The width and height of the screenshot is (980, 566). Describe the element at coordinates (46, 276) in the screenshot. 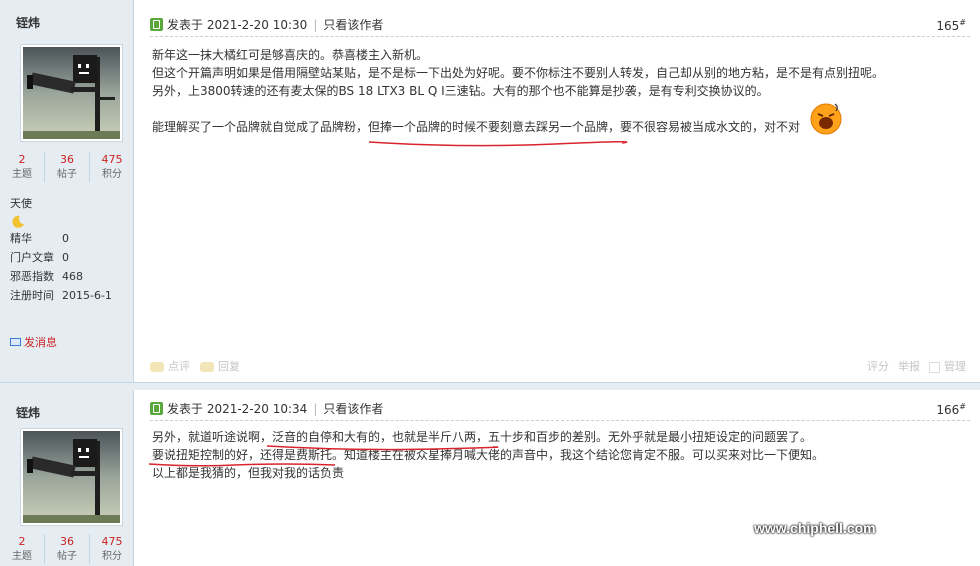

I see `info-evil-index: 邪恶指数 468` at that location.